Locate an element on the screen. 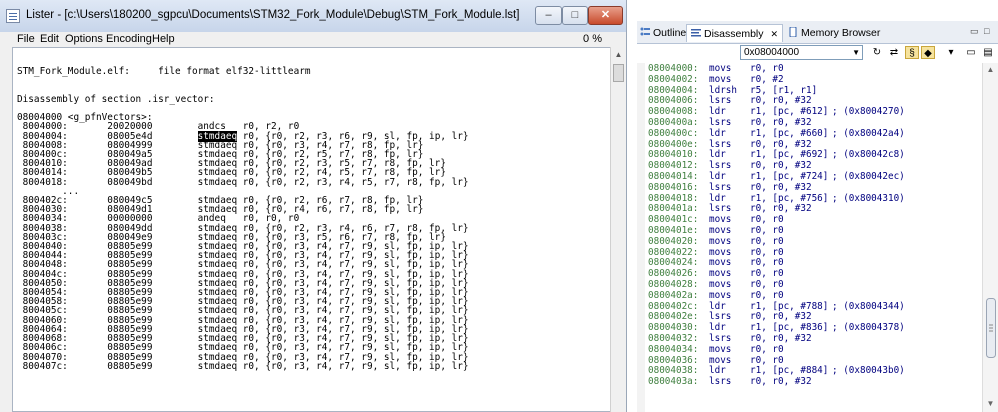 This screenshot has height=412, width=998. instruction-address: 08004002: is located at coordinates (673, 79).